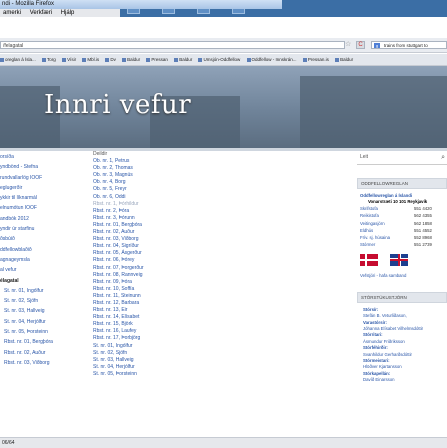  What do you see at coordinates (223, 367) in the screenshot?
I see `list-item: St. nr. 04, Herjólfur` at bounding box center [223, 367].